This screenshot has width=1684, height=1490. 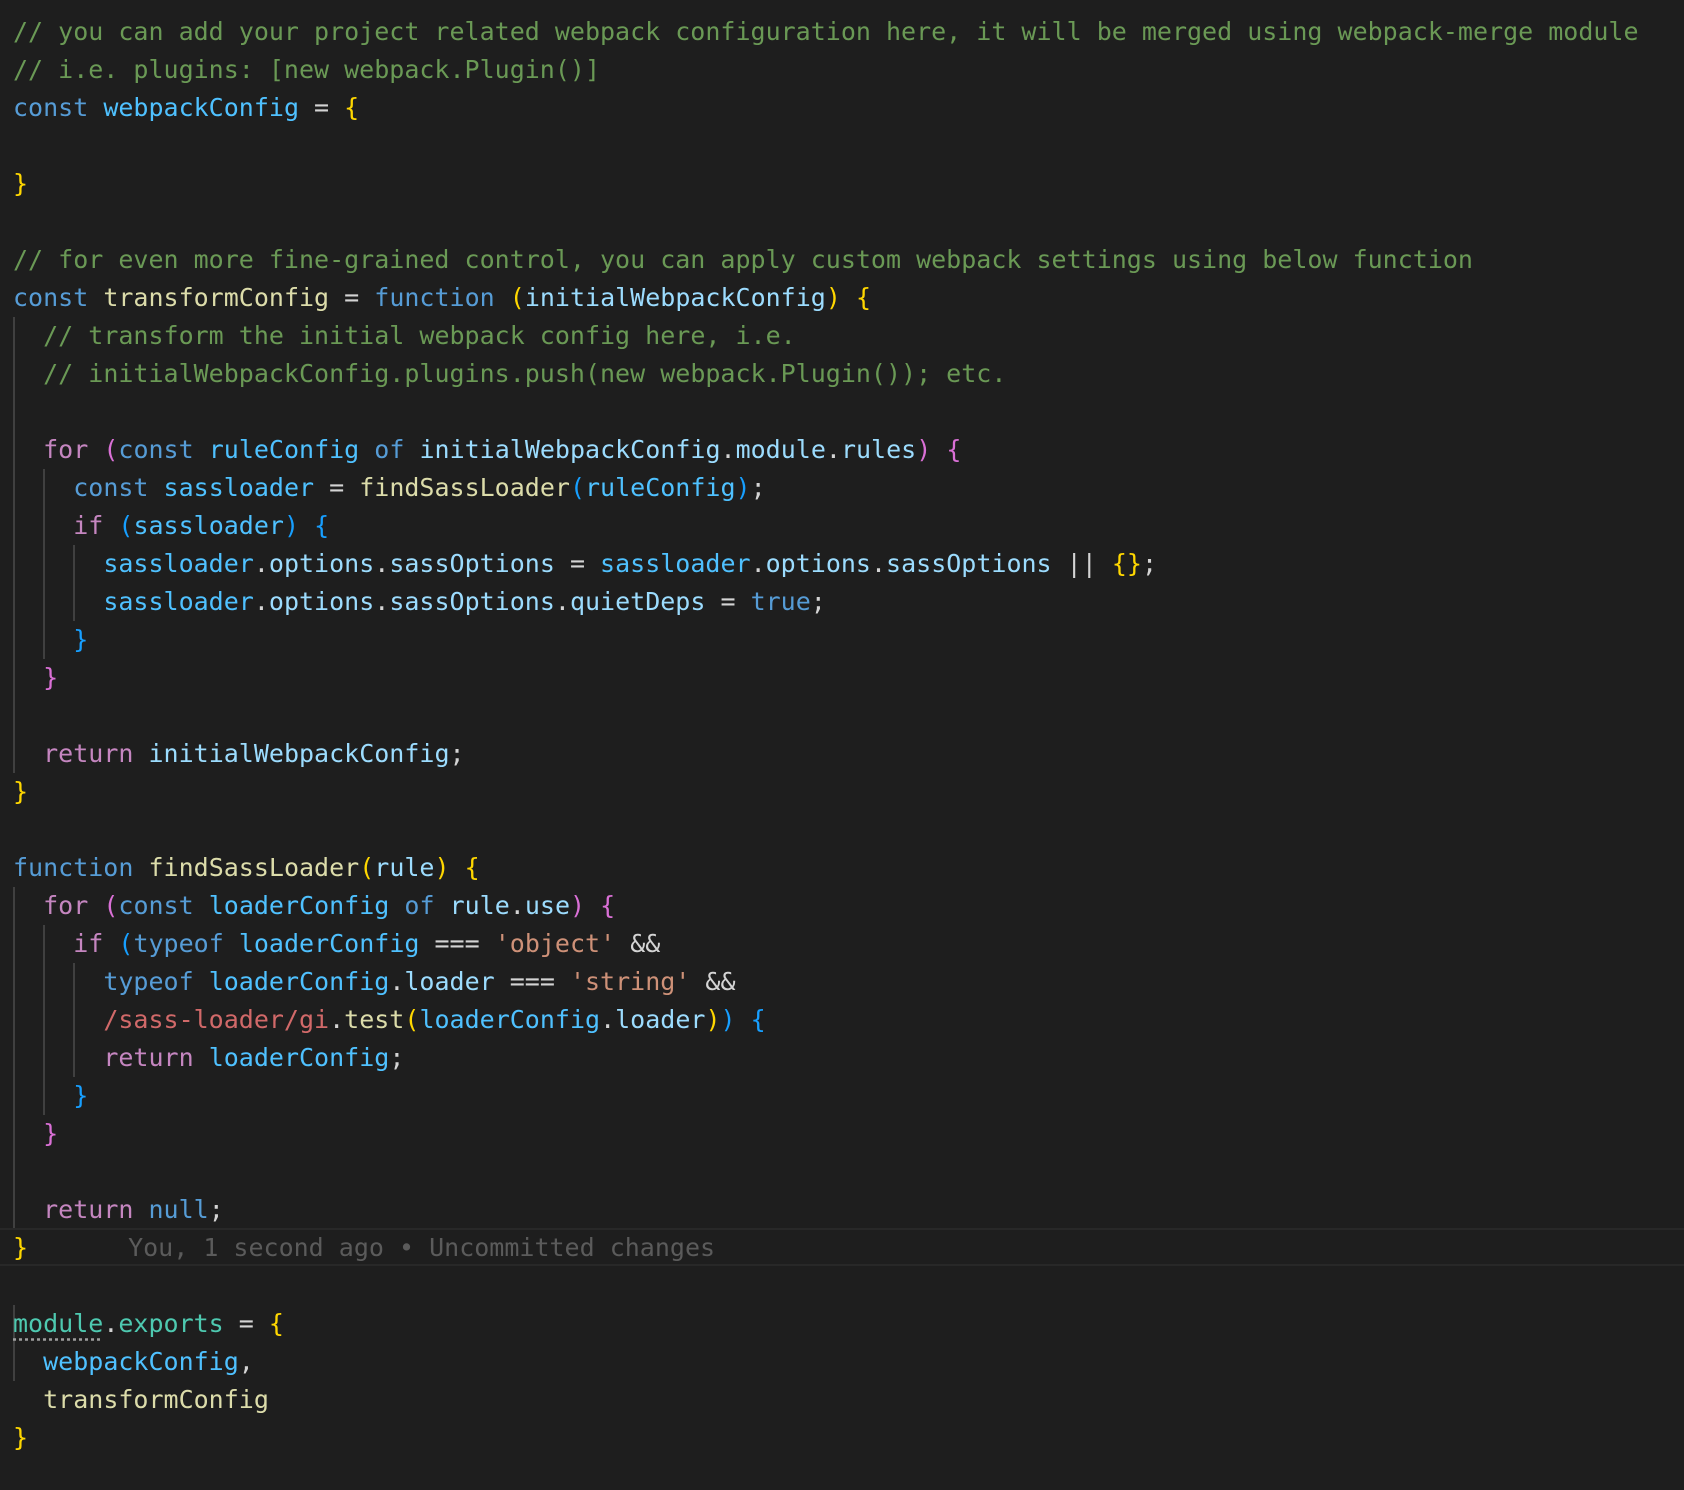 I want to click on code-token: ===, so click(x=457, y=943).